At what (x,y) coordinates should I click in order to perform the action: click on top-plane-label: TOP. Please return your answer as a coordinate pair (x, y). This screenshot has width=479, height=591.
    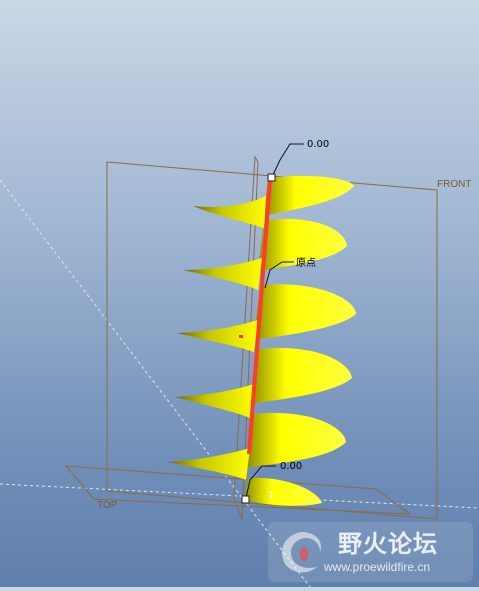
    Looking at the image, I should click on (107, 505).